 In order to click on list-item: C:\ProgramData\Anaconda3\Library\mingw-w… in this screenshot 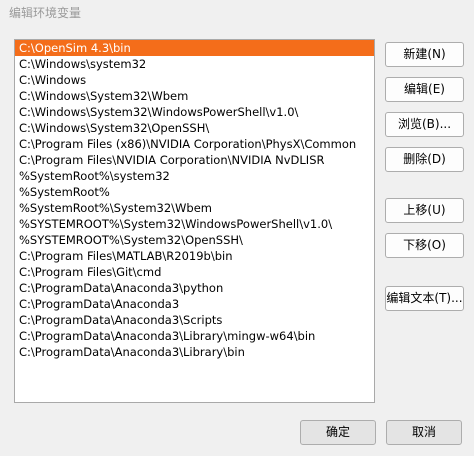, I will do `click(194, 336)`.